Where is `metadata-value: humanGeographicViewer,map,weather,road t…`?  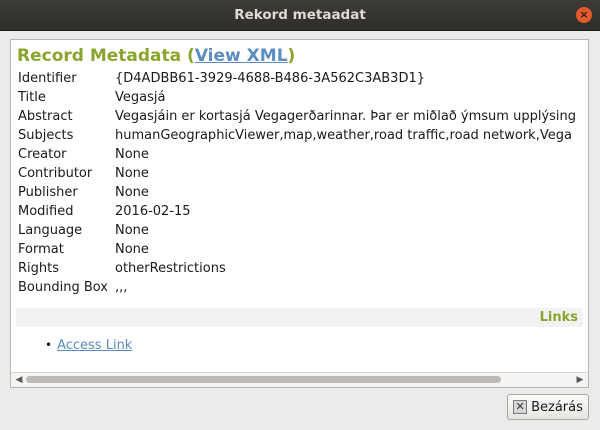
metadata-value: humanGeographicViewer,map,weather,road t… is located at coordinates (343, 135).